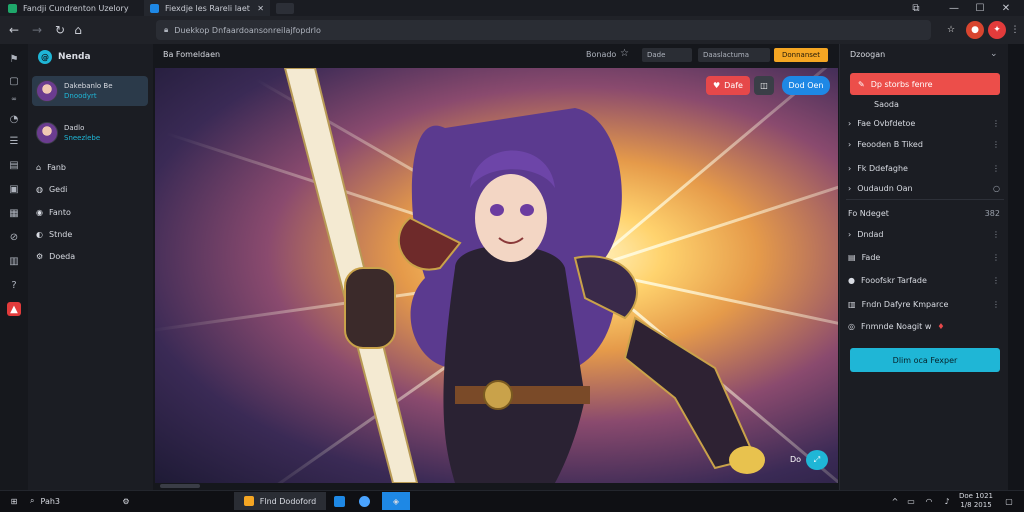 The image size is (1024, 512). What do you see at coordinates (924, 168) in the screenshot?
I see `panel-row: › Fk Ddefaghe ⋮` at bounding box center [924, 168].